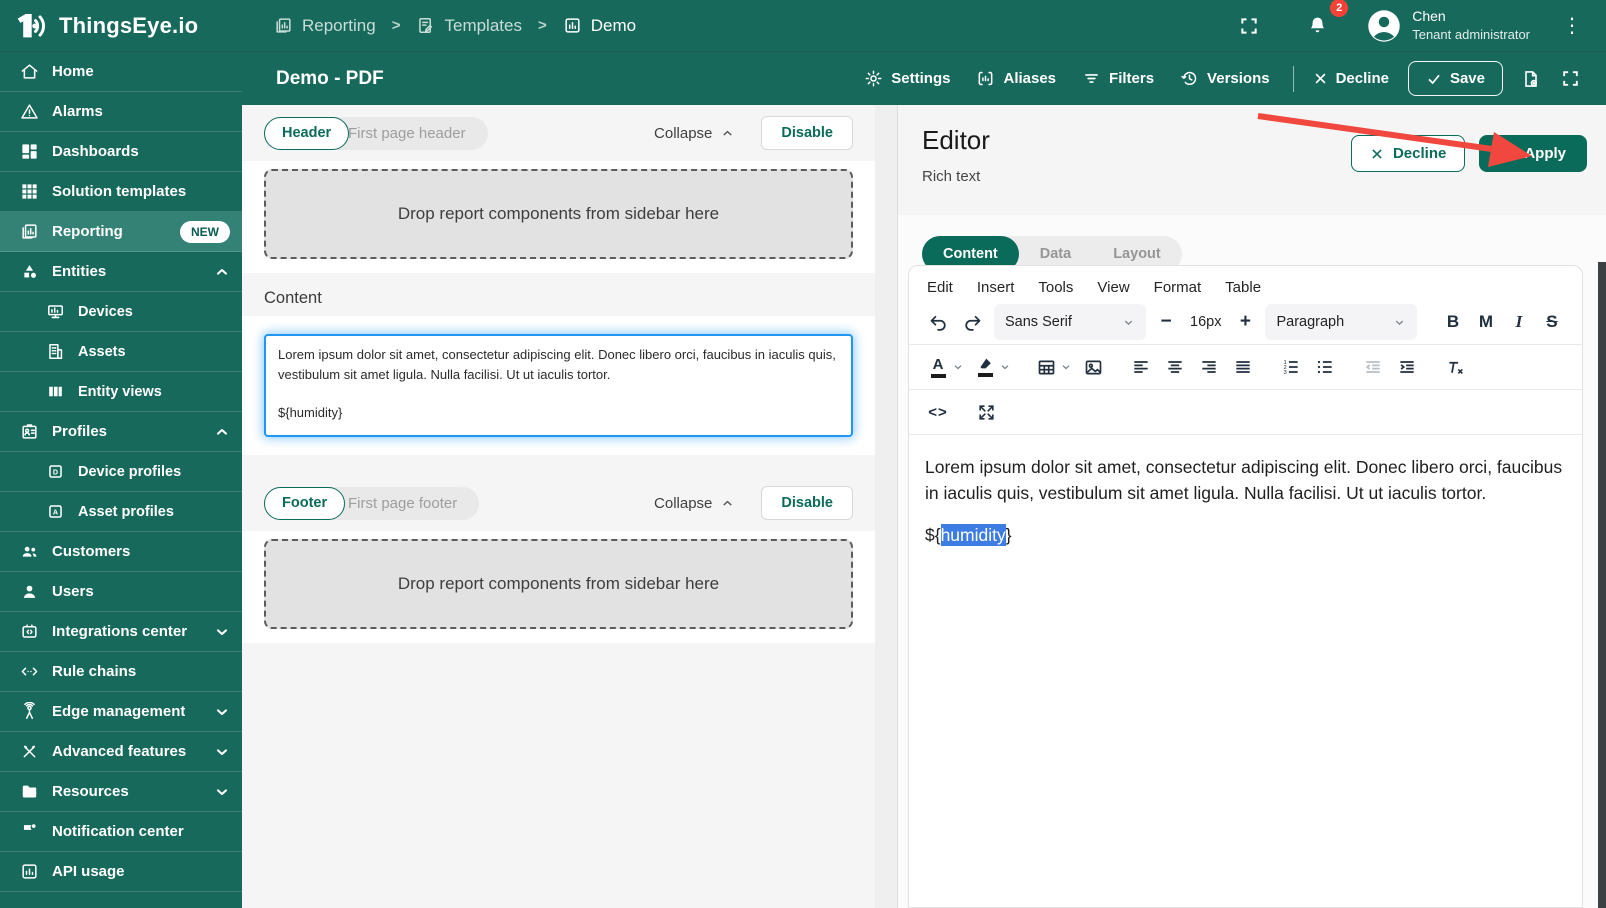  Describe the element at coordinates (469, 26) in the screenshot. I see `breadcrumb-templates: Templates` at that location.